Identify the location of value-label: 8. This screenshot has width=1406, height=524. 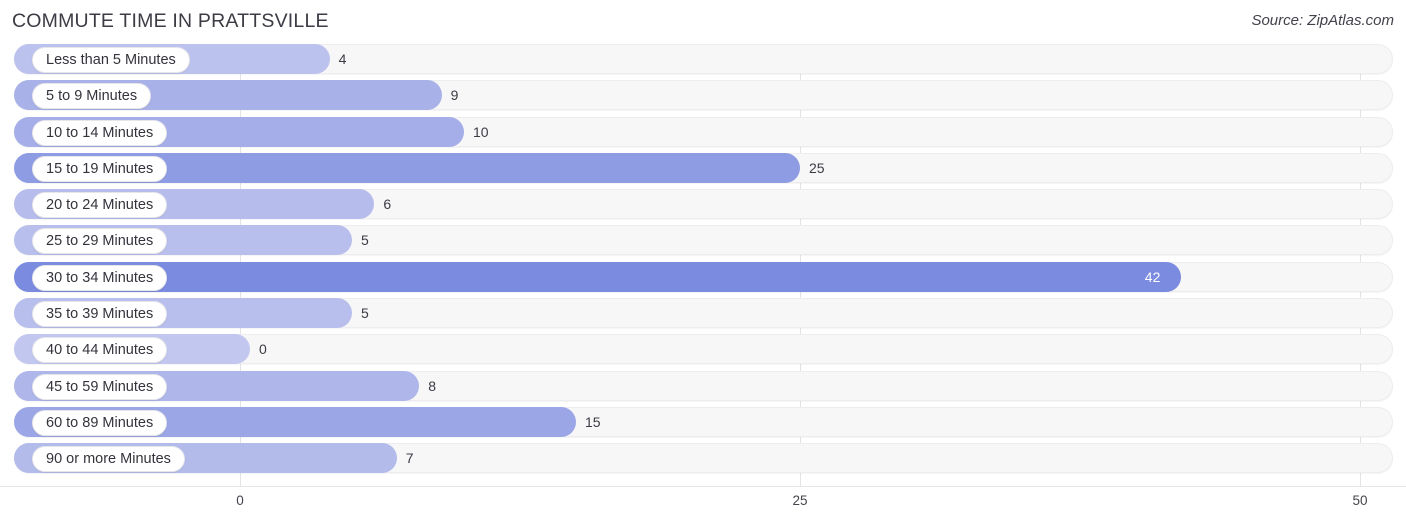
(432, 385).